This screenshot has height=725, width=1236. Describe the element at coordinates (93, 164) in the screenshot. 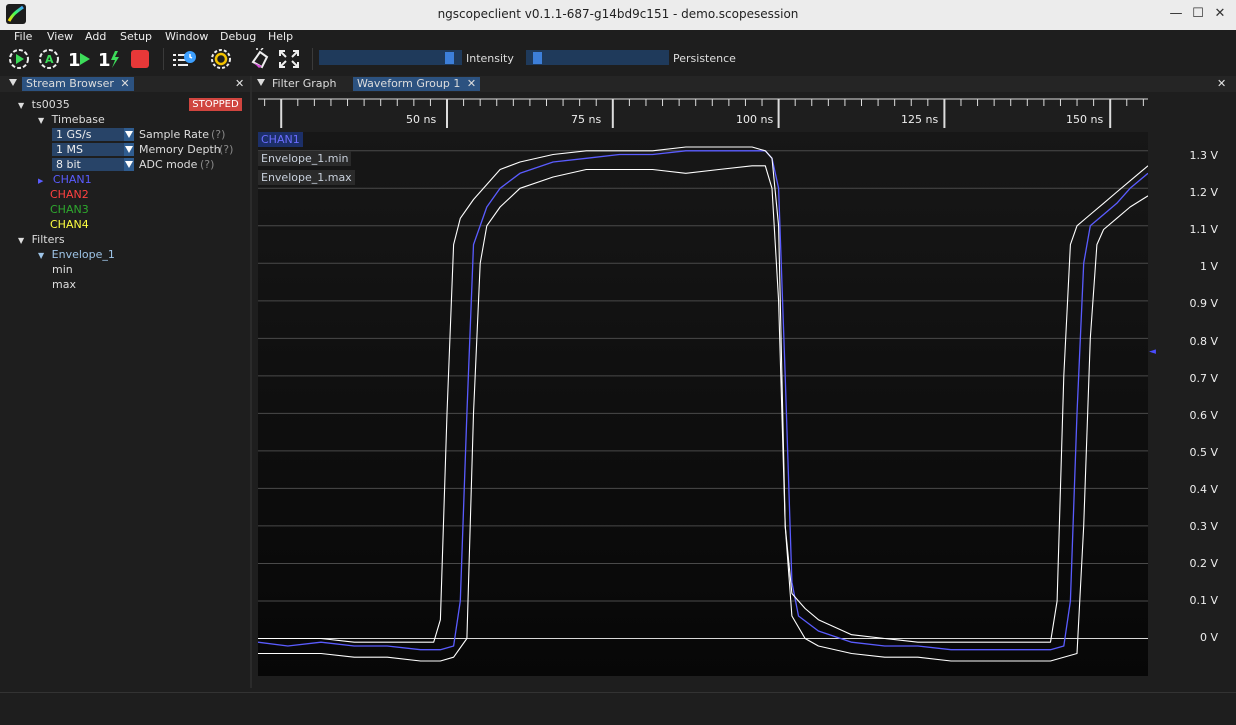

I see `adc-mode-combo: 8 bit` at that location.